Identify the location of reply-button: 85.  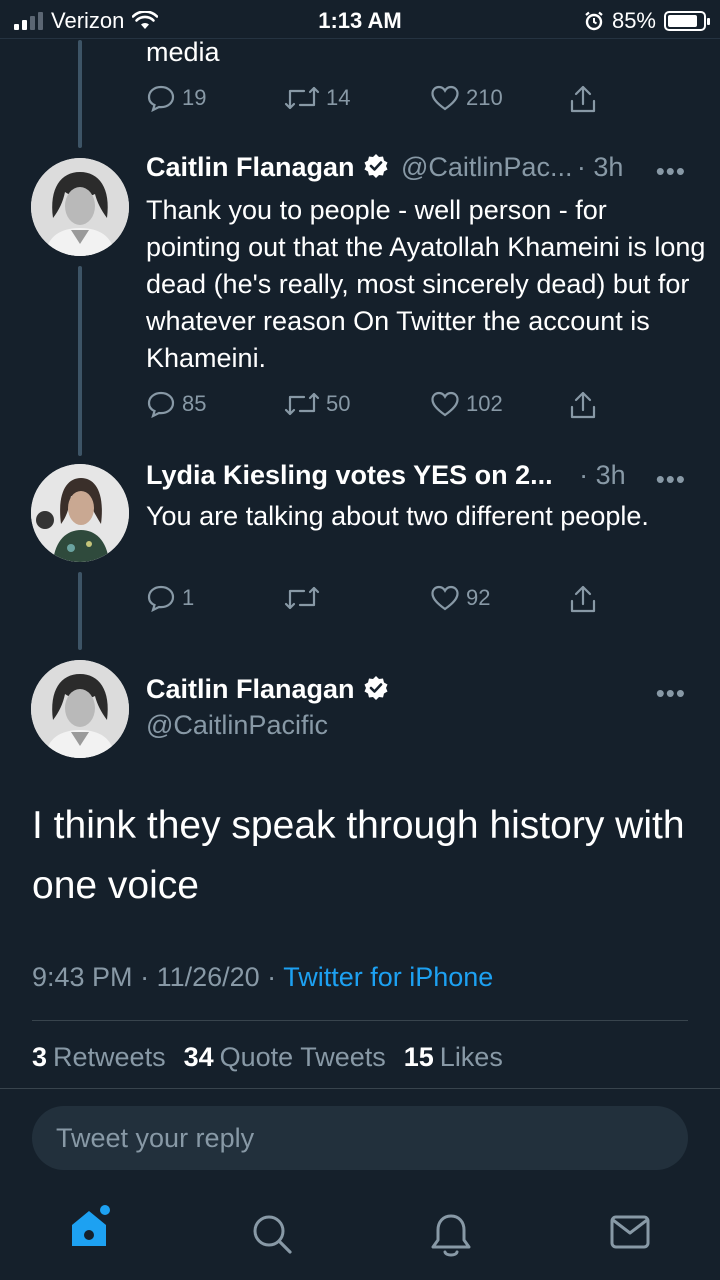
(176, 404).